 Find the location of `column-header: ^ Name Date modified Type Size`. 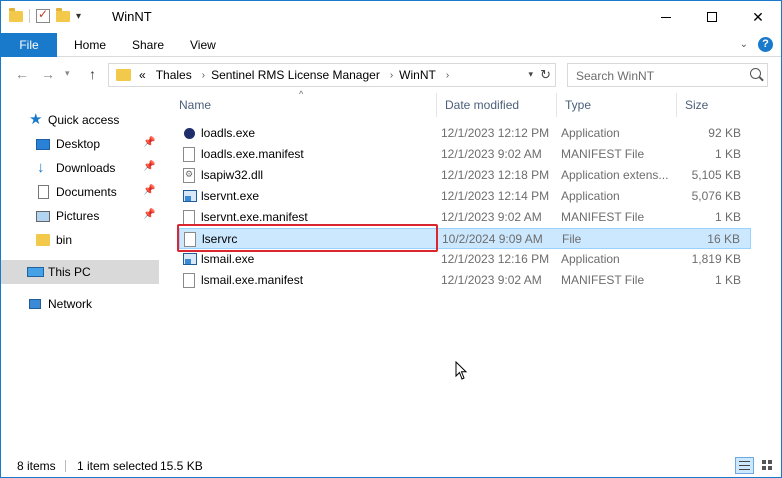

column-header: ^ Name Date modified Type Size is located at coordinates (470, 103).